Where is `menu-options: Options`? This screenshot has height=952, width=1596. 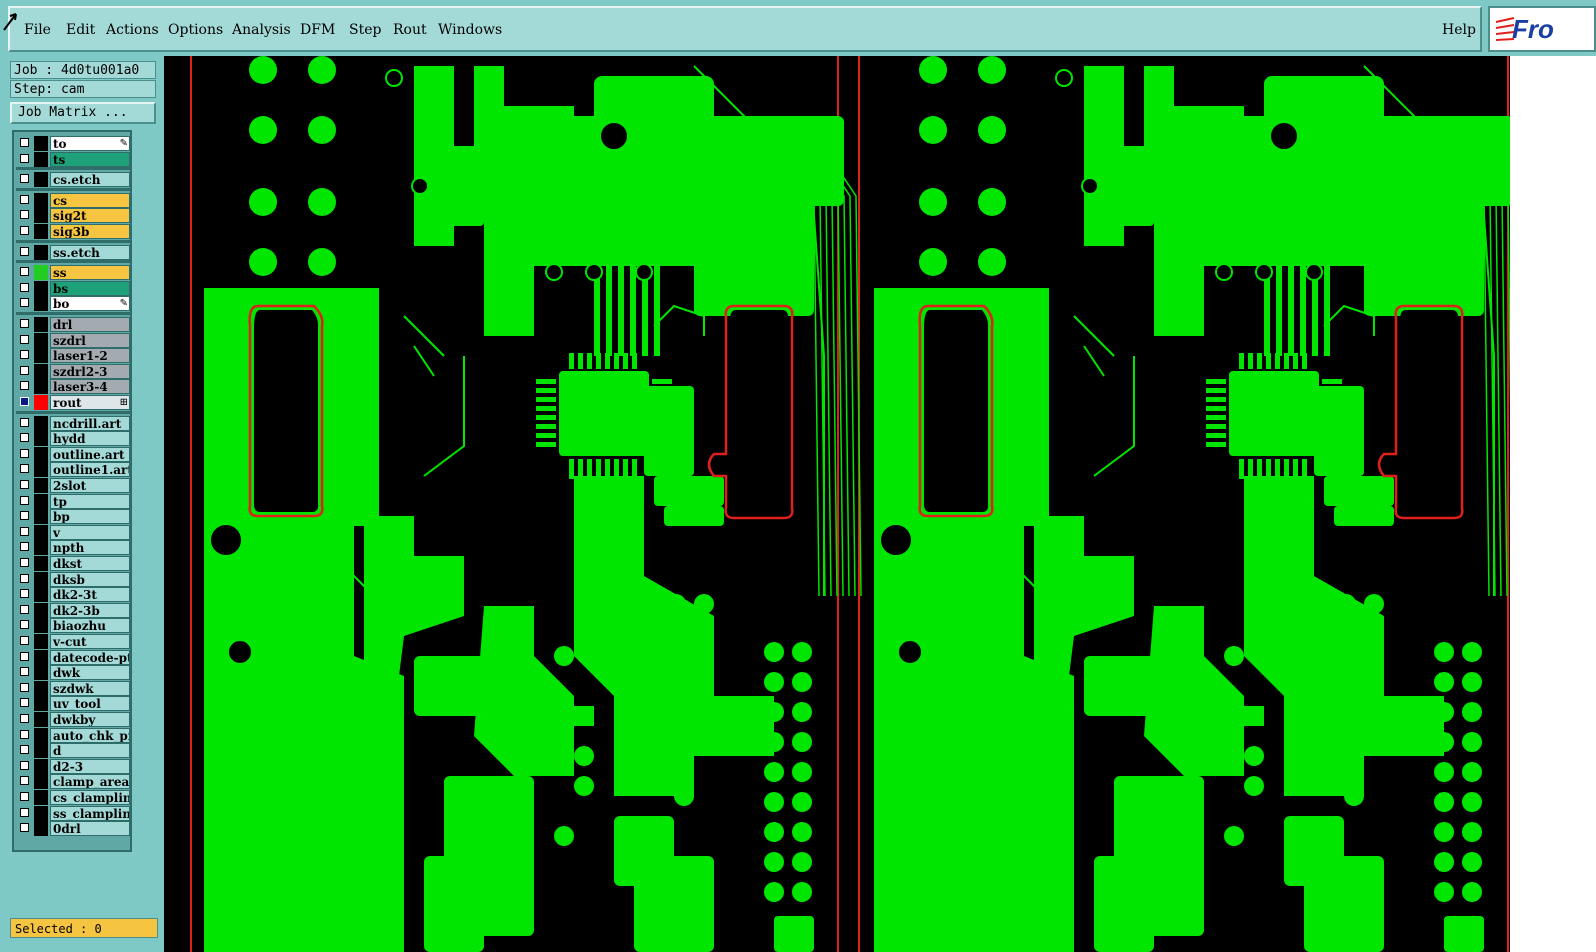
menu-options: Options is located at coordinates (195, 30).